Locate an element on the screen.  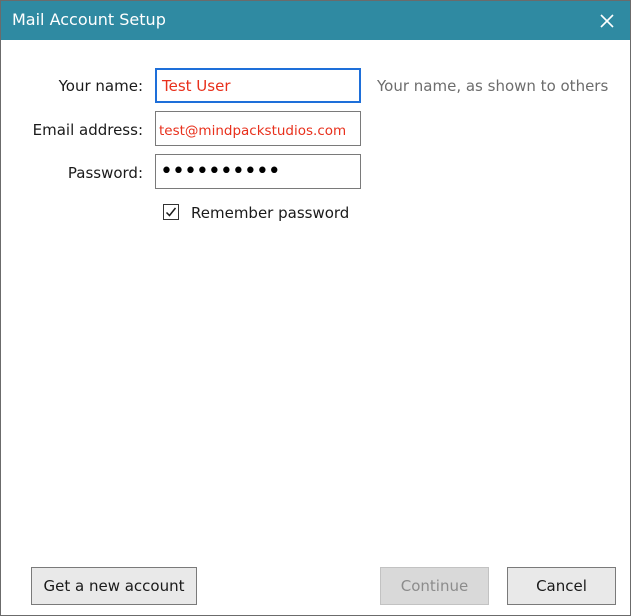
remember-password-checkbox is located at coordinates (171, 212).